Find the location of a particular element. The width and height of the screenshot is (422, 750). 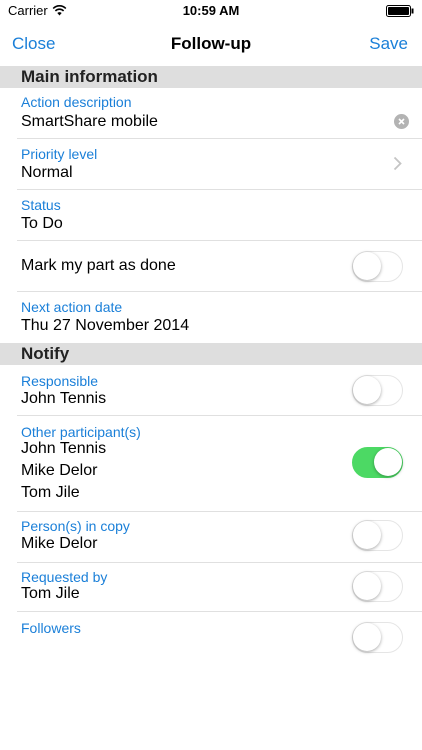

action-description-label: Action description is located at coordinates (76, 102).